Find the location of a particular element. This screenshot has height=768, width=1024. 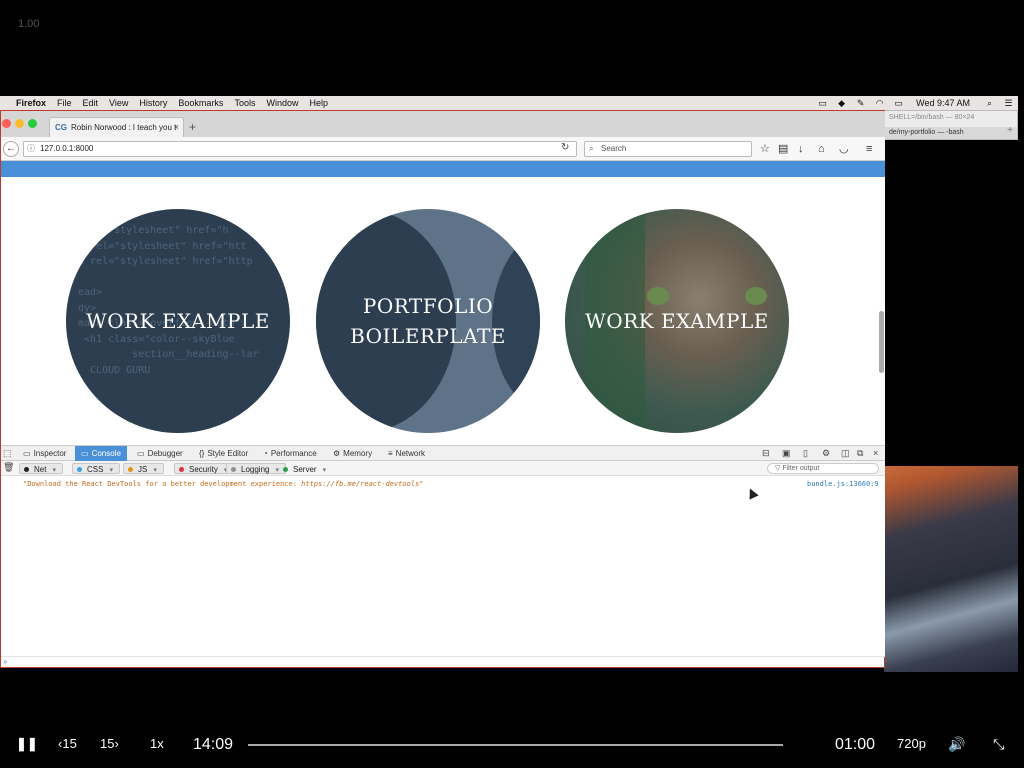

menu-window: Window is located at coordinates (282, 103).